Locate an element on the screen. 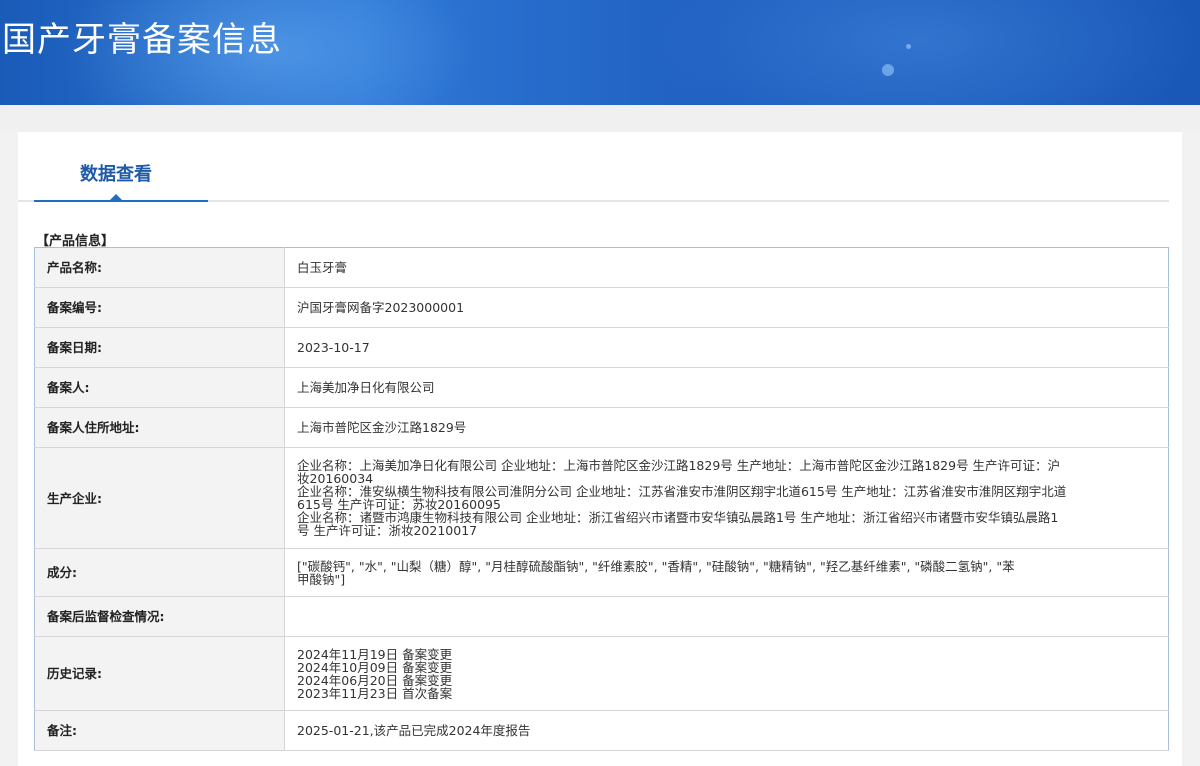 The width and height of the screenshot is (1200, 766). field-label: 产品名称: is located at coordinates (159, 267).